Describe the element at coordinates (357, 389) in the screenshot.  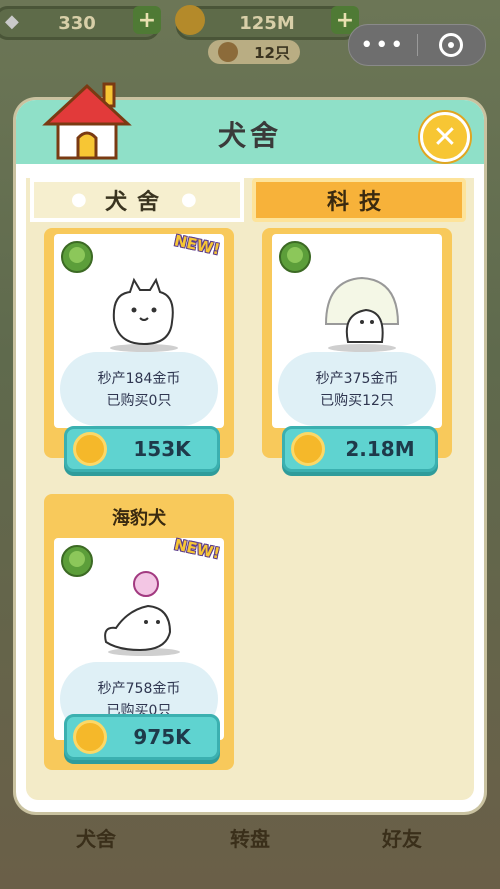
I see `info-bubble: 秒产375金币 已购买12只` at that location.